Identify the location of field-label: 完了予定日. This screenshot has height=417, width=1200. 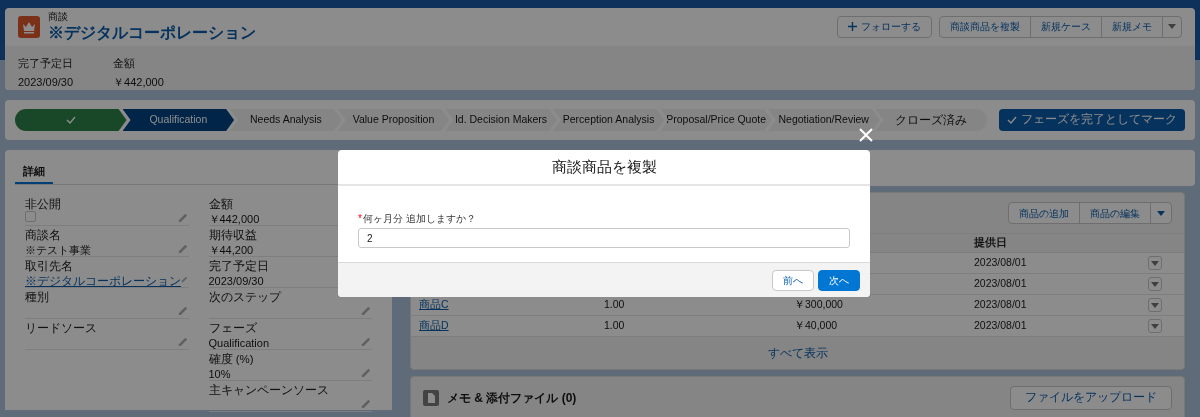
(238, 266).